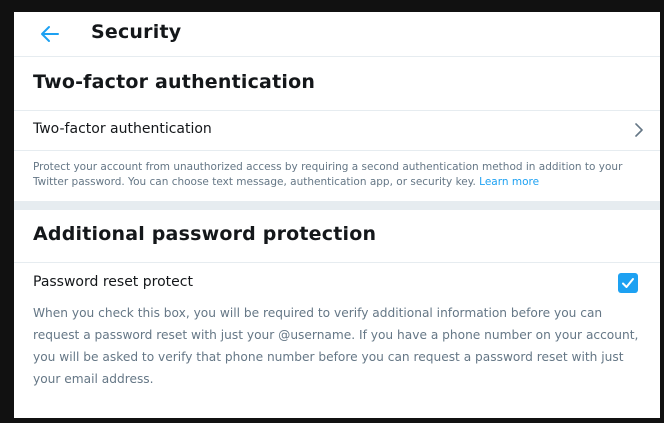 The height and width of the screenshot is (423, 664). I want to click on two-factor-authentication-row: Two-factor authentication, so click(337, 130).